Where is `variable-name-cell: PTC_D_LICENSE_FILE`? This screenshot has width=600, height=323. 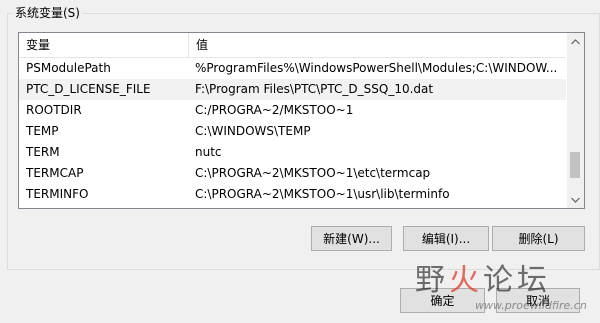
variable-name-cell: PTC_D_LICENSE_FILE is located at coordinates (88, 89).